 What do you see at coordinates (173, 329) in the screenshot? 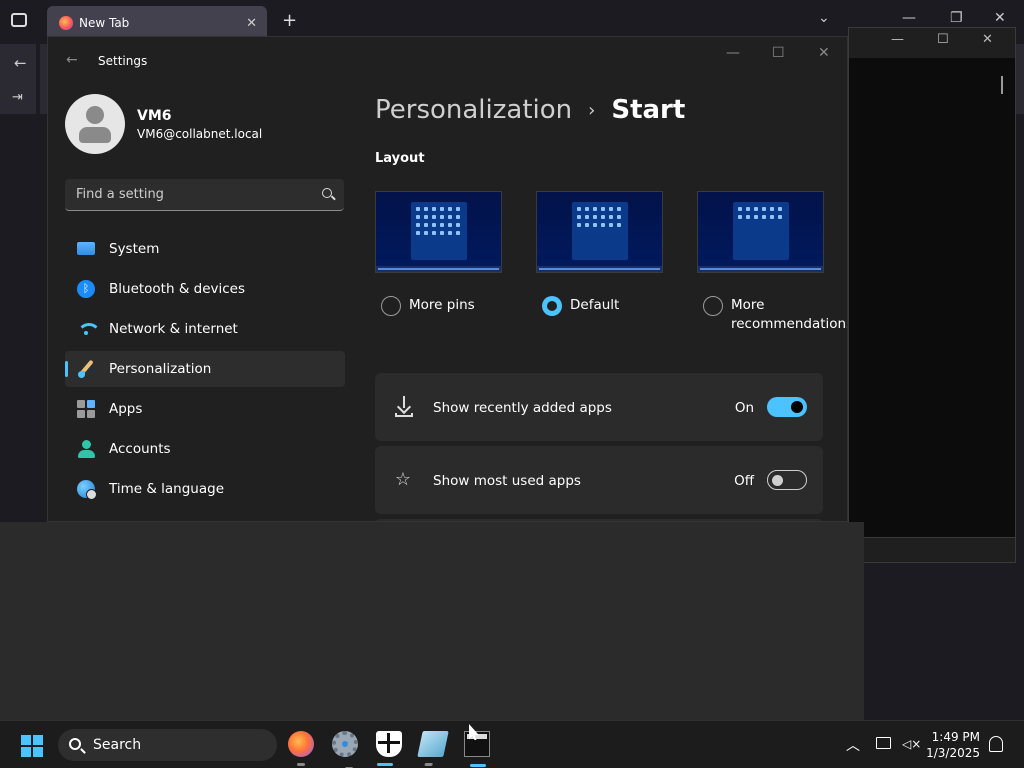
I see `sidebar-item-label: Network & internet` at bounding box center [173, 329].